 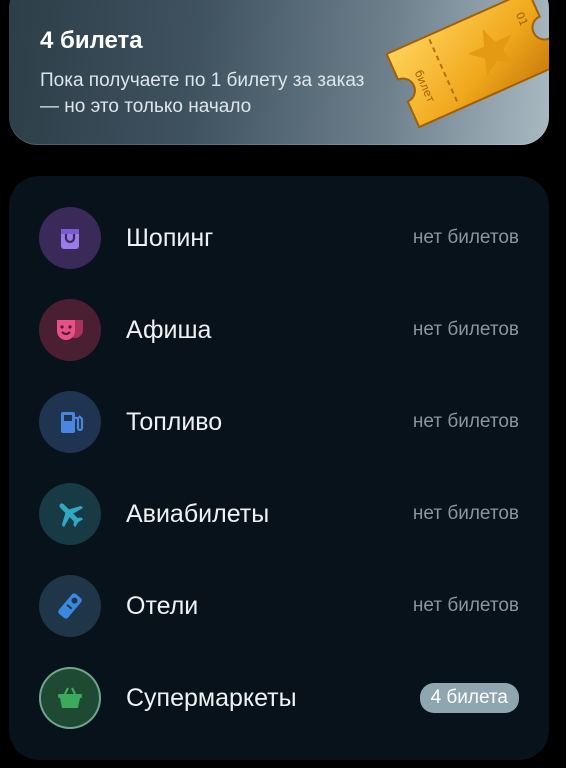 I want to click on category-row-hotels: Отели нет билетов, so click(x=279, y=606).